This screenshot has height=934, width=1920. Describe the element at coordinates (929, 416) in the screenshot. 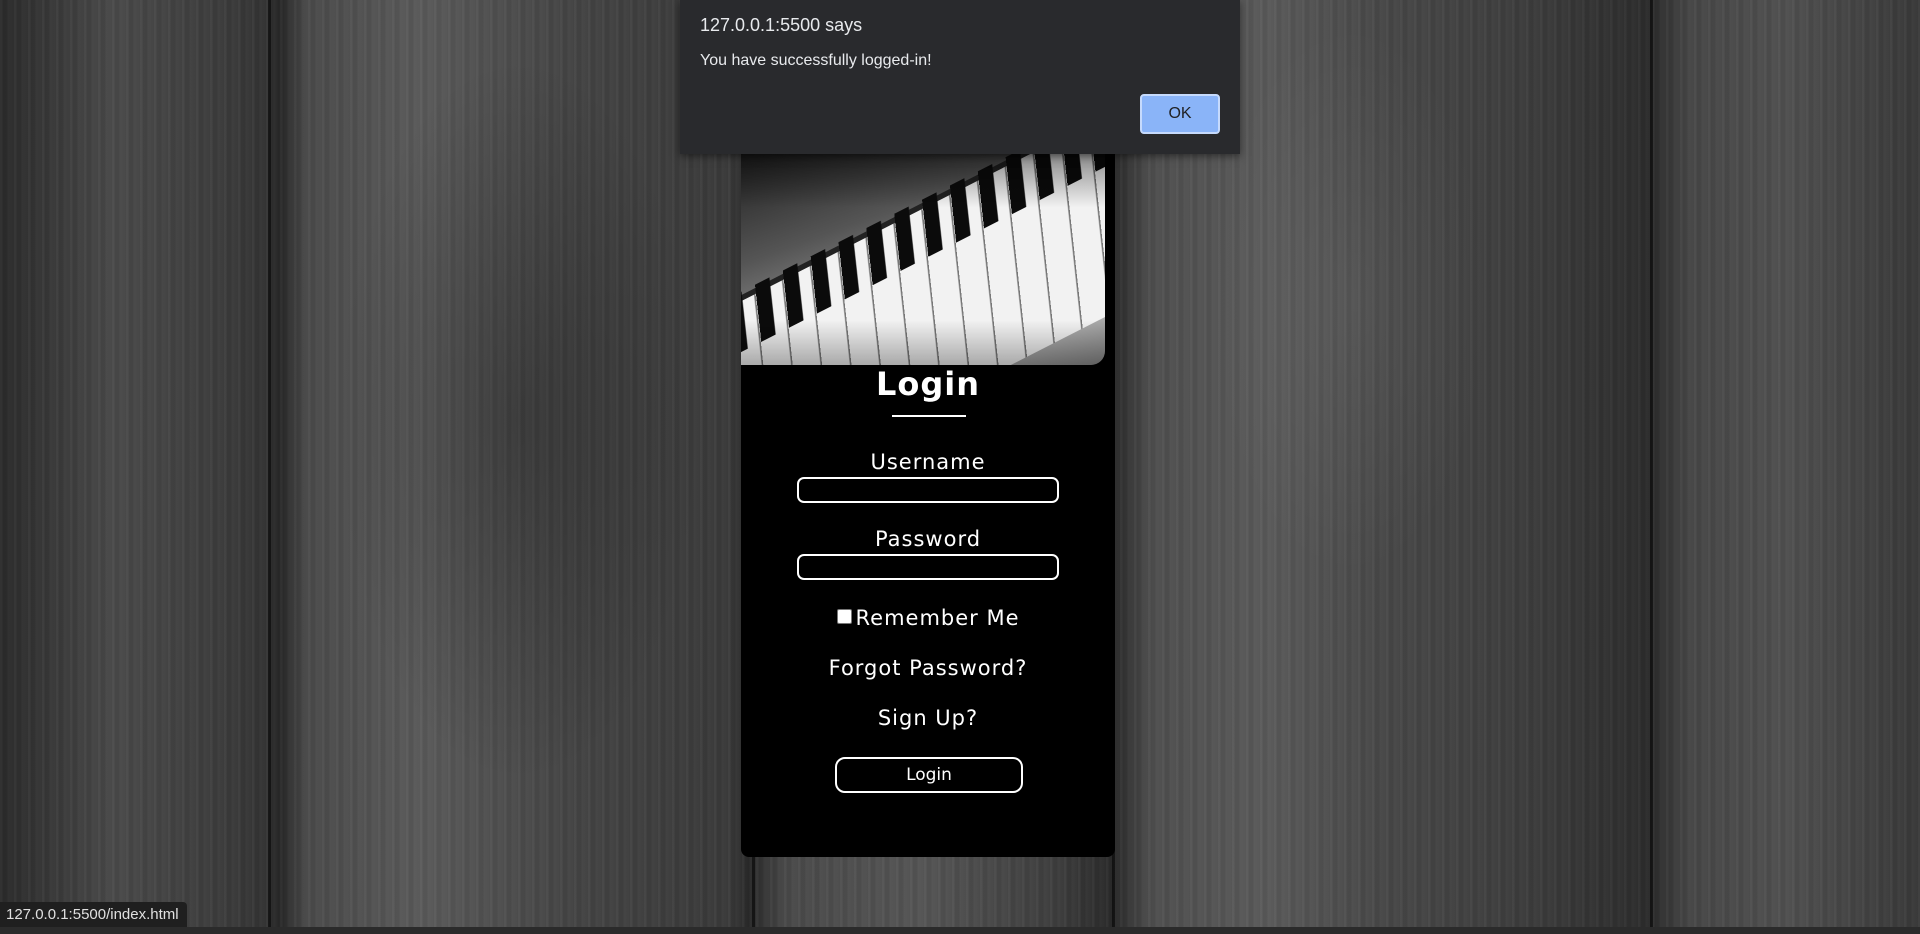

I see `title-underline` at that location.